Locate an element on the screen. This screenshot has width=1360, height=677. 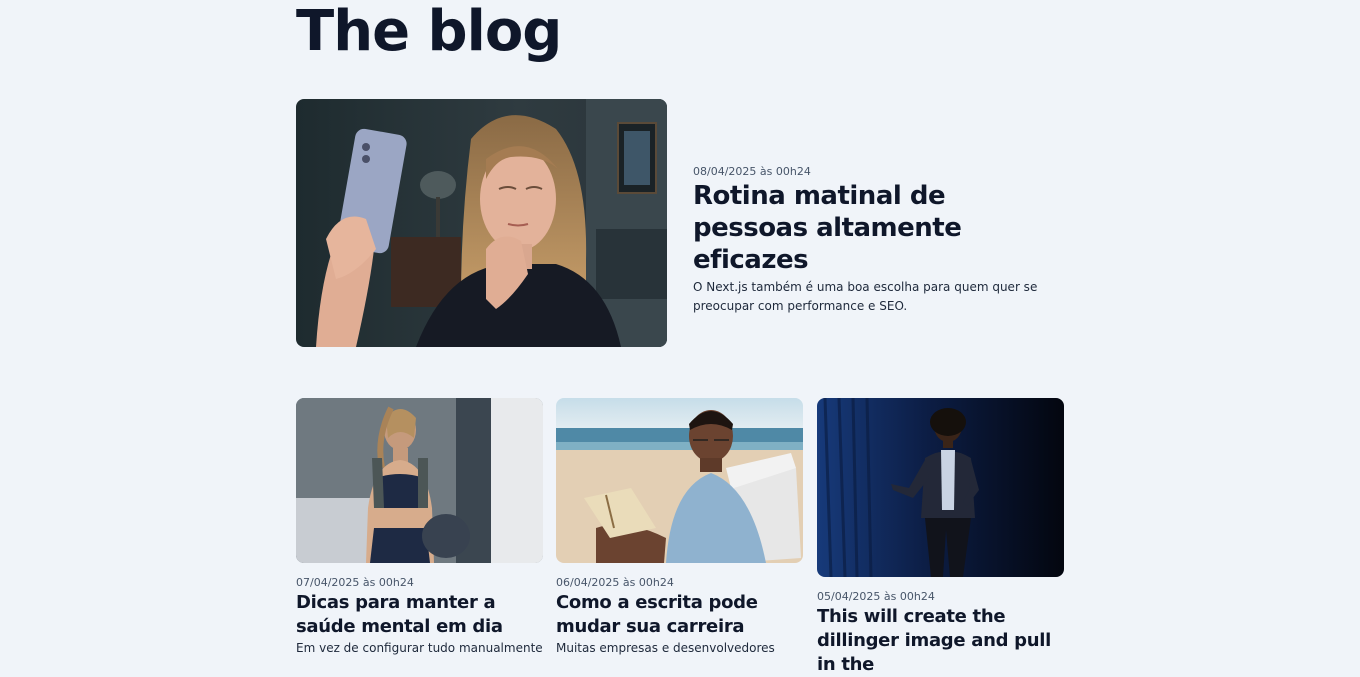
post-card-title: Como a escrita pode mudar sua carreira is located at coordinates (679, 615).